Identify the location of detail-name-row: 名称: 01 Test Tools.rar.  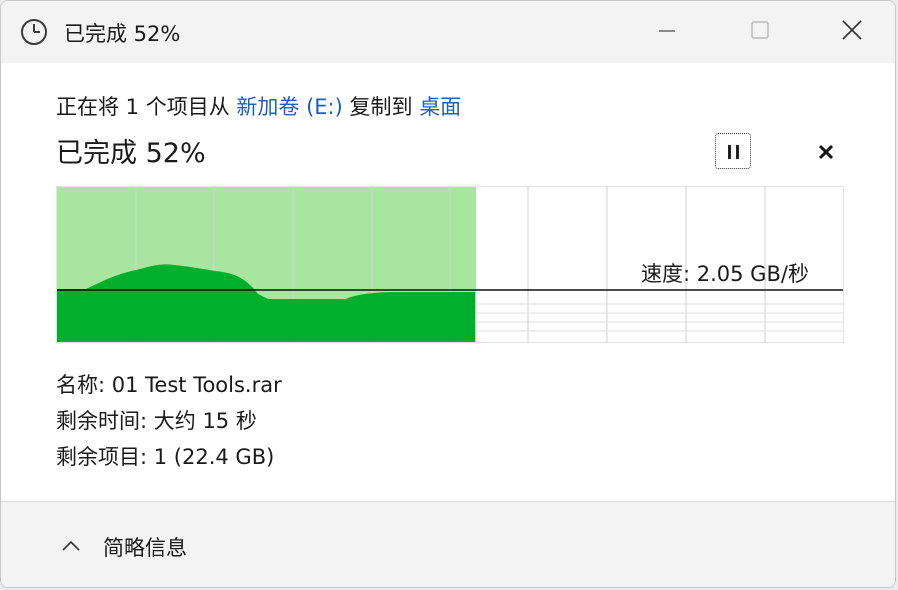
(169, 385).